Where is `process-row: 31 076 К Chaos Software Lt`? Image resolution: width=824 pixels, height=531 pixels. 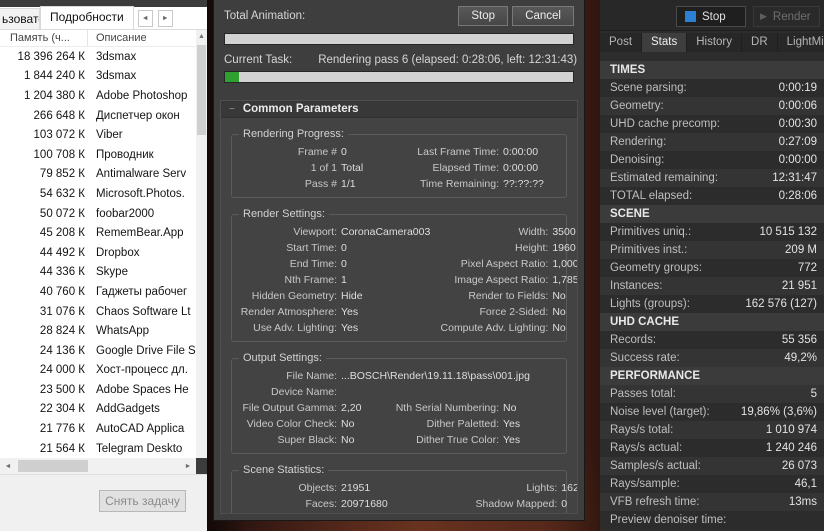
process-row: 31 076 К Chaos Software Lt is located at coordinates (98, 311).